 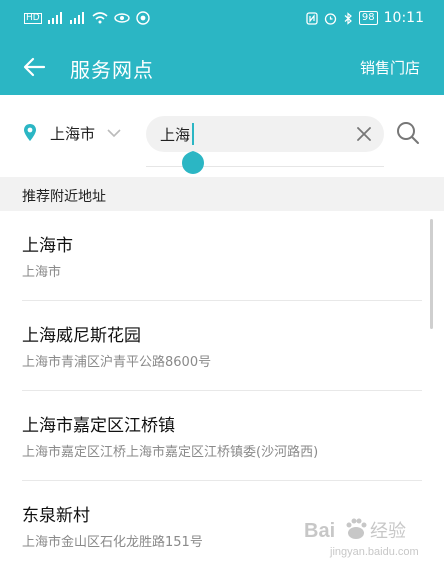 I want to click on item-name: 上海威尼斯花园, so click(x=81, y=336).